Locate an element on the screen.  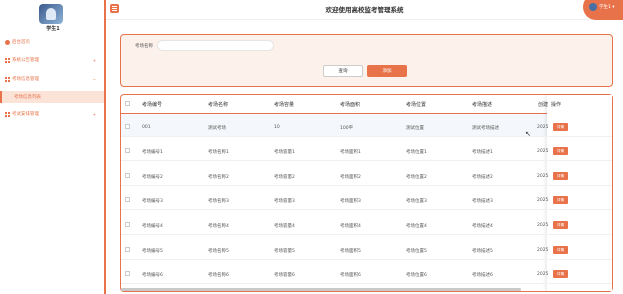
sidebar-item-label: 系统公告管理 is located at coordinates (25, 60).